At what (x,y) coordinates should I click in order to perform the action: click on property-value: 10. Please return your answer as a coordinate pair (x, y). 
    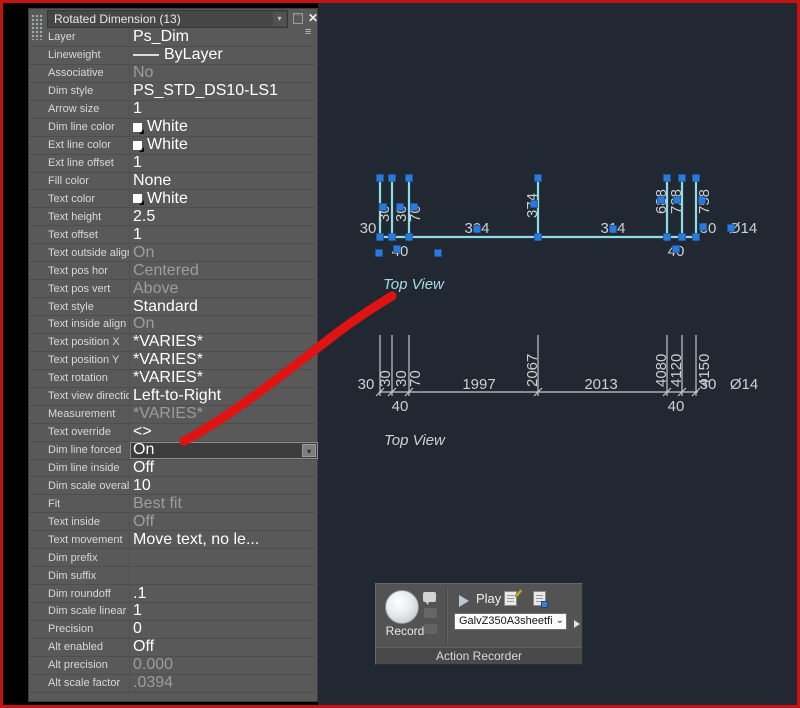
    Looking at the image, I should click on (224, 485).